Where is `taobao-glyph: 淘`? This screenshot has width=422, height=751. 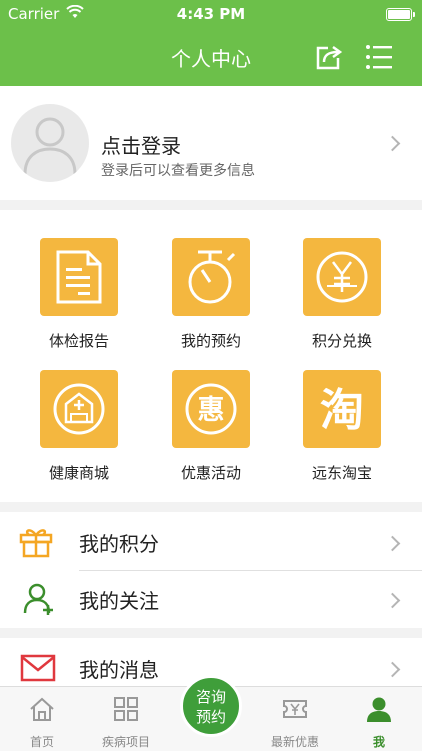 taobao-glyph: 淘 is located at coordinates (342, 410).